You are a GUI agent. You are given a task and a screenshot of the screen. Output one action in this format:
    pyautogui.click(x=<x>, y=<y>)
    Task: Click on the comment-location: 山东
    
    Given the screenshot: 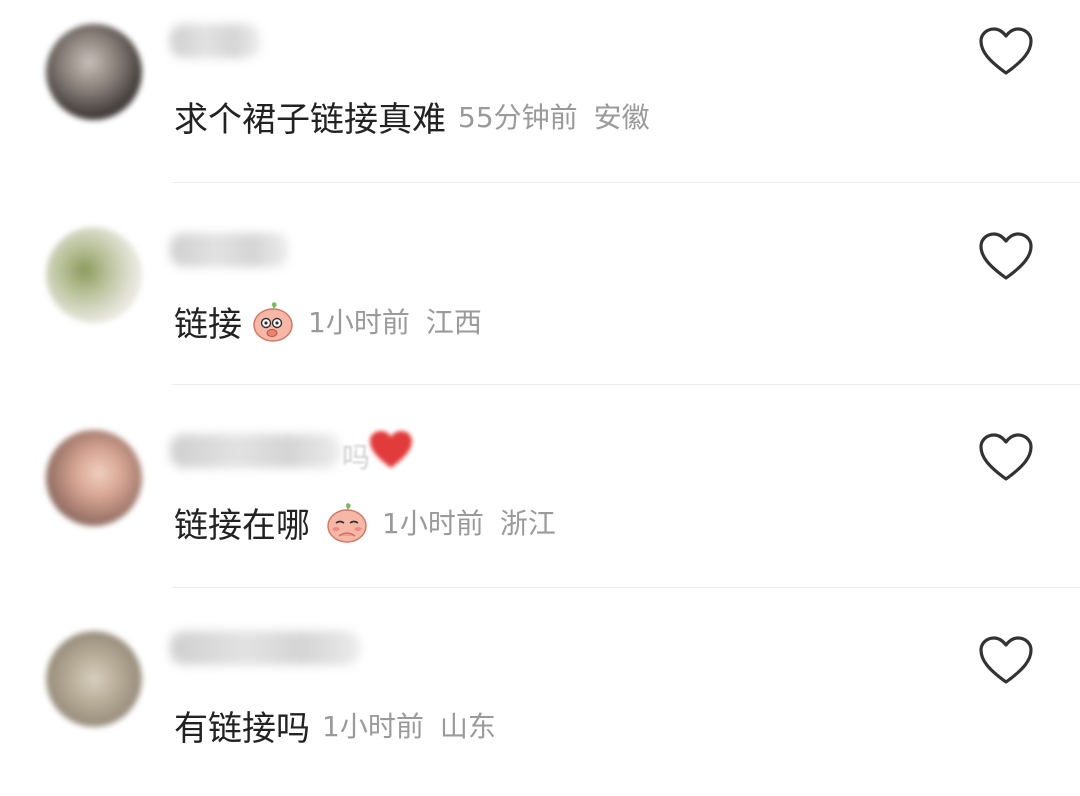 What is the action you would take?
    pyautogui.click(x=467, y=726)
    